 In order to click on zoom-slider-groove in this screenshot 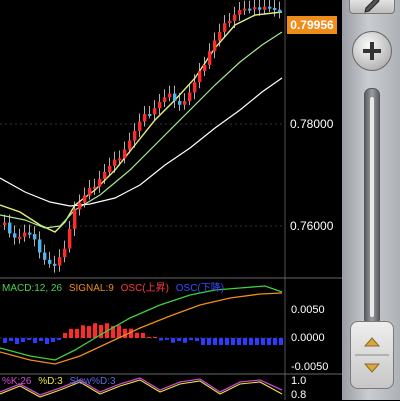, I will do `click(372, 207)`.